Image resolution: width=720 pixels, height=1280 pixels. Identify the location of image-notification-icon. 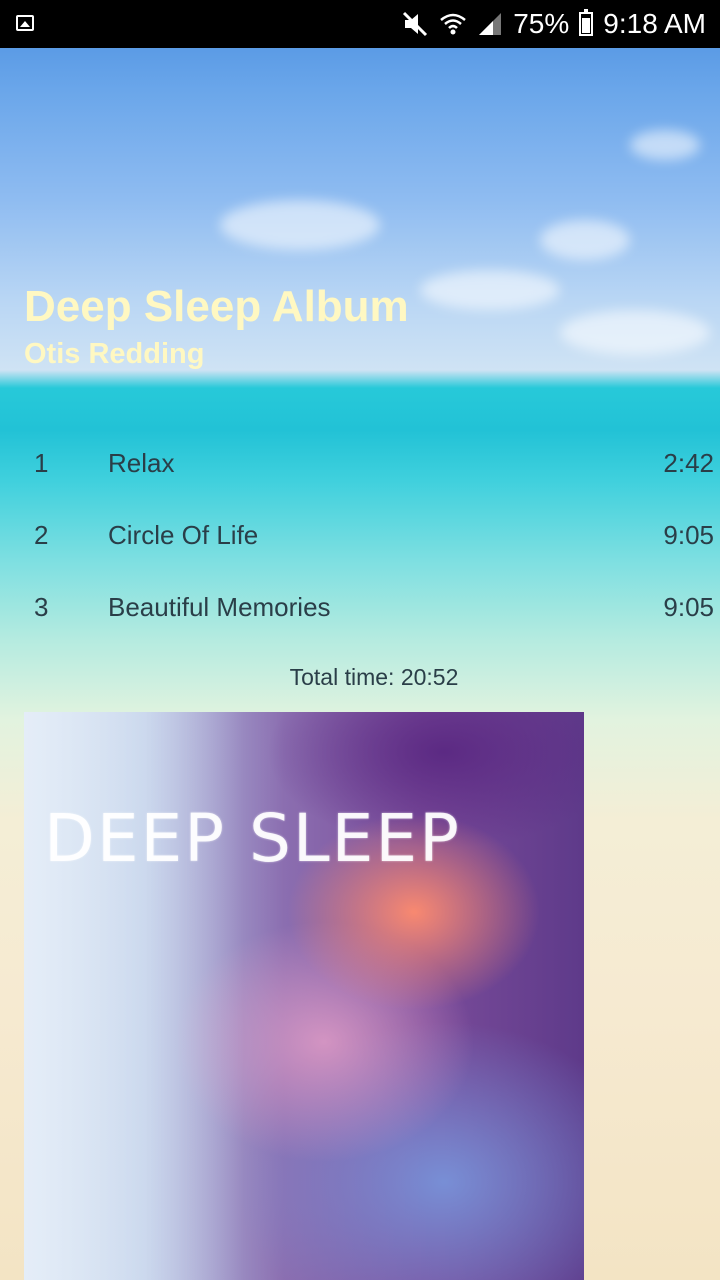
(25, 23).